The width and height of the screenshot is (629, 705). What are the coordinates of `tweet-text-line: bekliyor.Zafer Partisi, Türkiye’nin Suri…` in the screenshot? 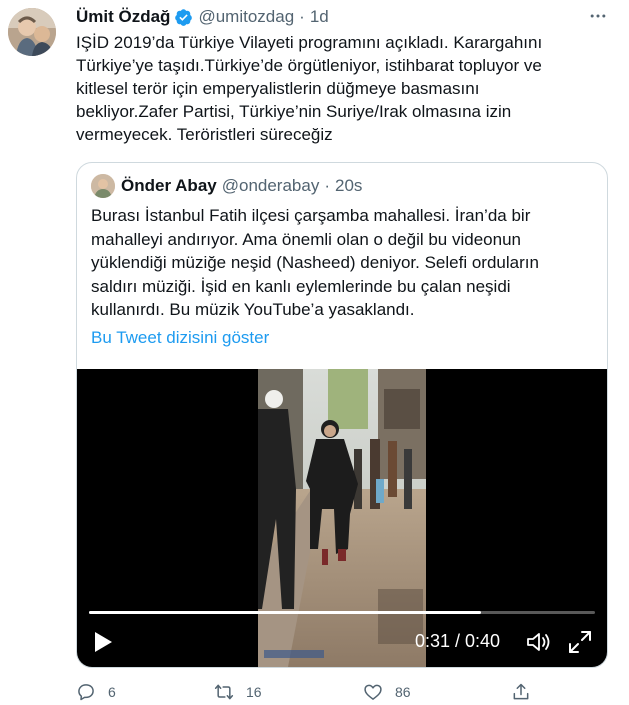 It's located at (294, 111).